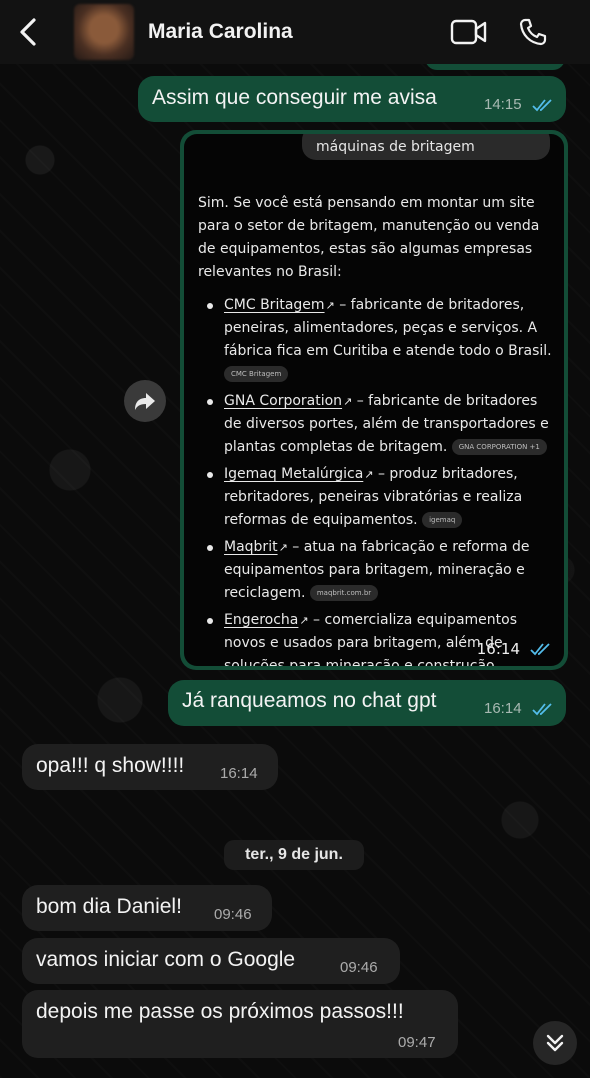 Image resolution: width=590 pixels, height=1078 pixels. I want to click on message-bubble-outgoing: Assim que conseguir me avisa 14:15, so click(352, 99).